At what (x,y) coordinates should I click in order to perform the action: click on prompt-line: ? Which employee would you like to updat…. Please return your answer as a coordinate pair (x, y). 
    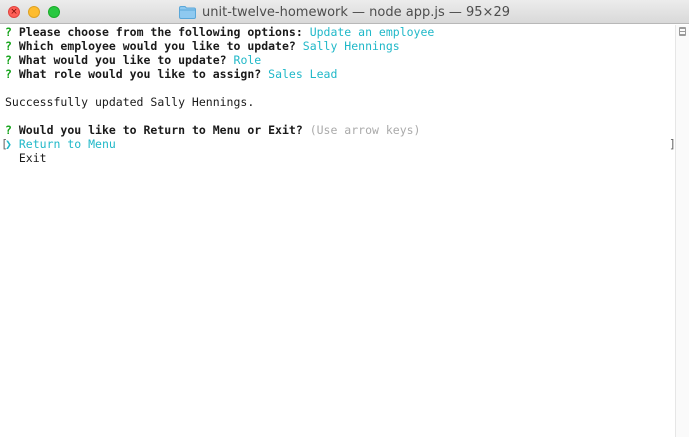
    Looking at the image, I should click on (340, 46).